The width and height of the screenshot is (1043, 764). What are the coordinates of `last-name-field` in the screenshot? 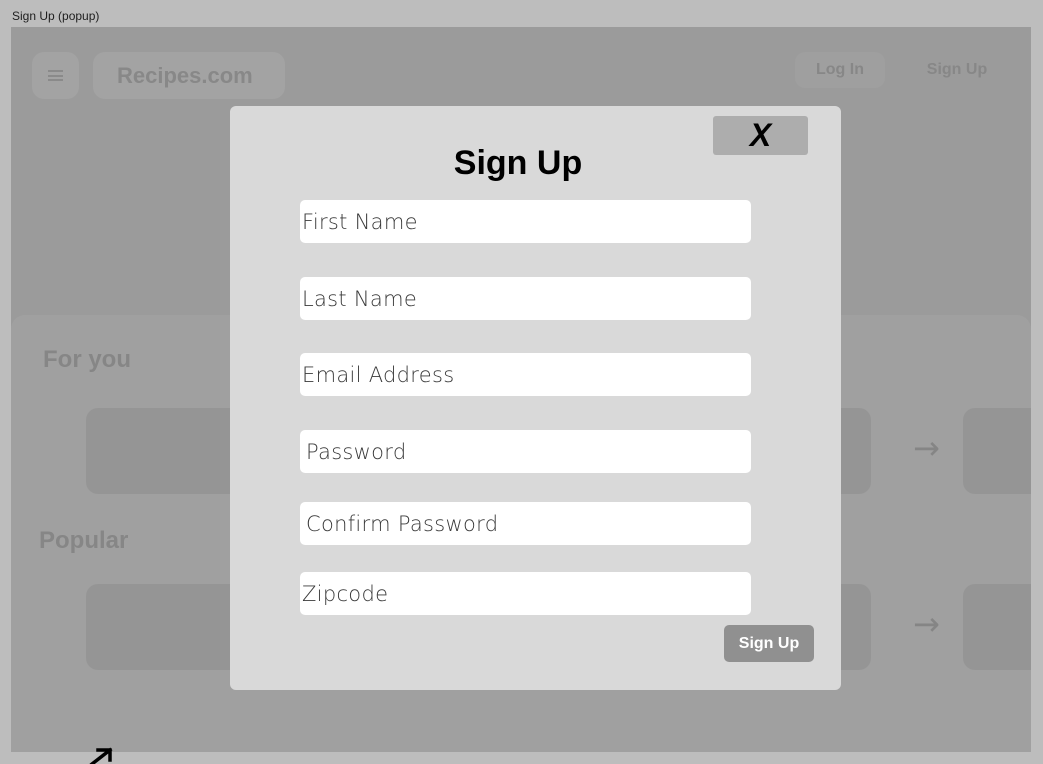 It's located at (525, 298).